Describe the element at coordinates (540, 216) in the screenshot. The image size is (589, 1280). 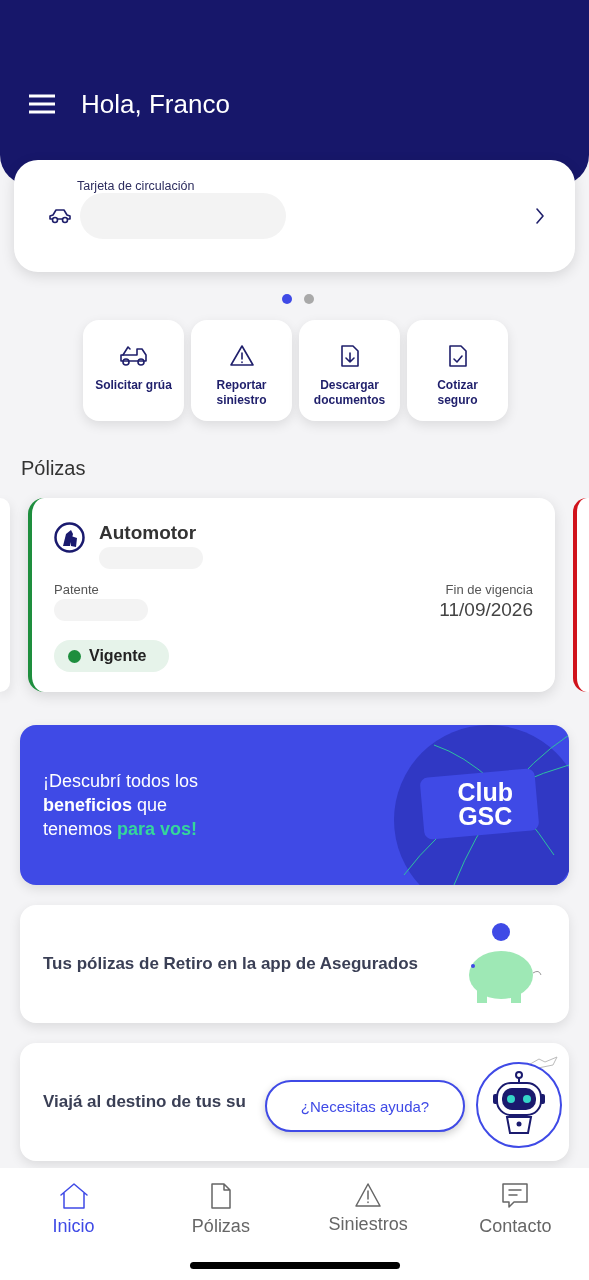
I see `chevron-right-icon` at that location.